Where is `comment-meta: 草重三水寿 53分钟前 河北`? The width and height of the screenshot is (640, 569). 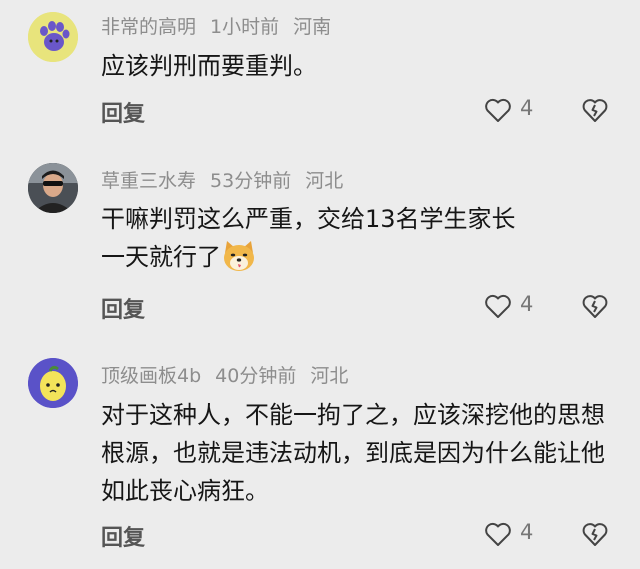 comment-meta: 草重三水寿 53分钟前 河北 is located at coordinates (229, 179).